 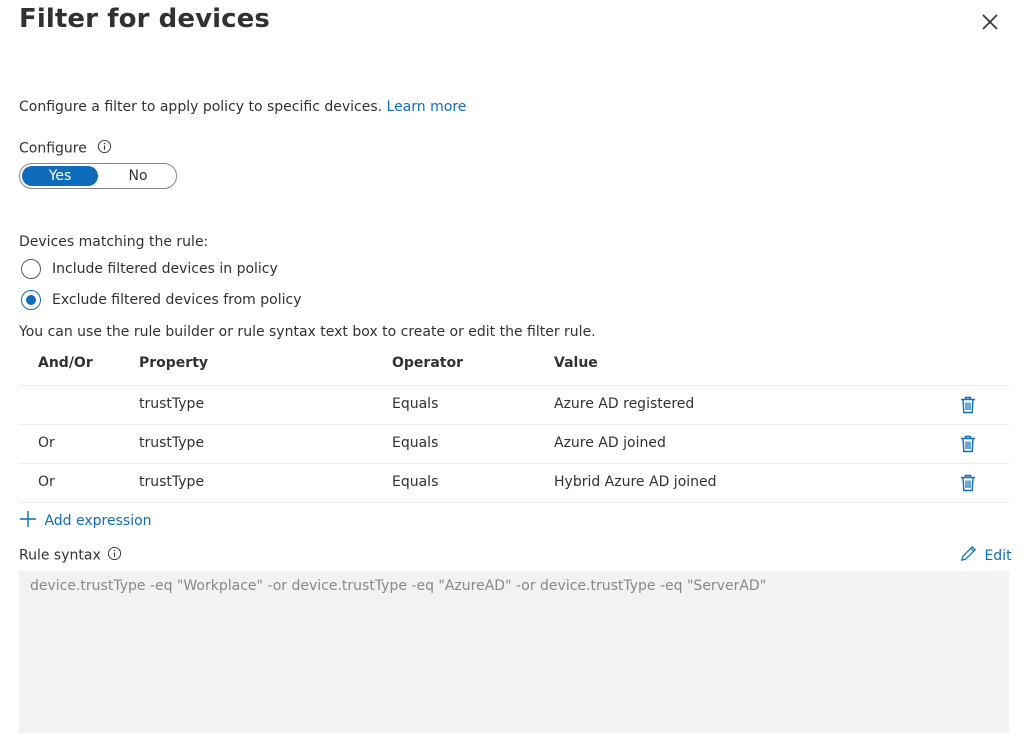 What do you see at coordinates (997, 556) in the screenshot?
I see `edit-label: Edit` at bounding box center [997, 556].